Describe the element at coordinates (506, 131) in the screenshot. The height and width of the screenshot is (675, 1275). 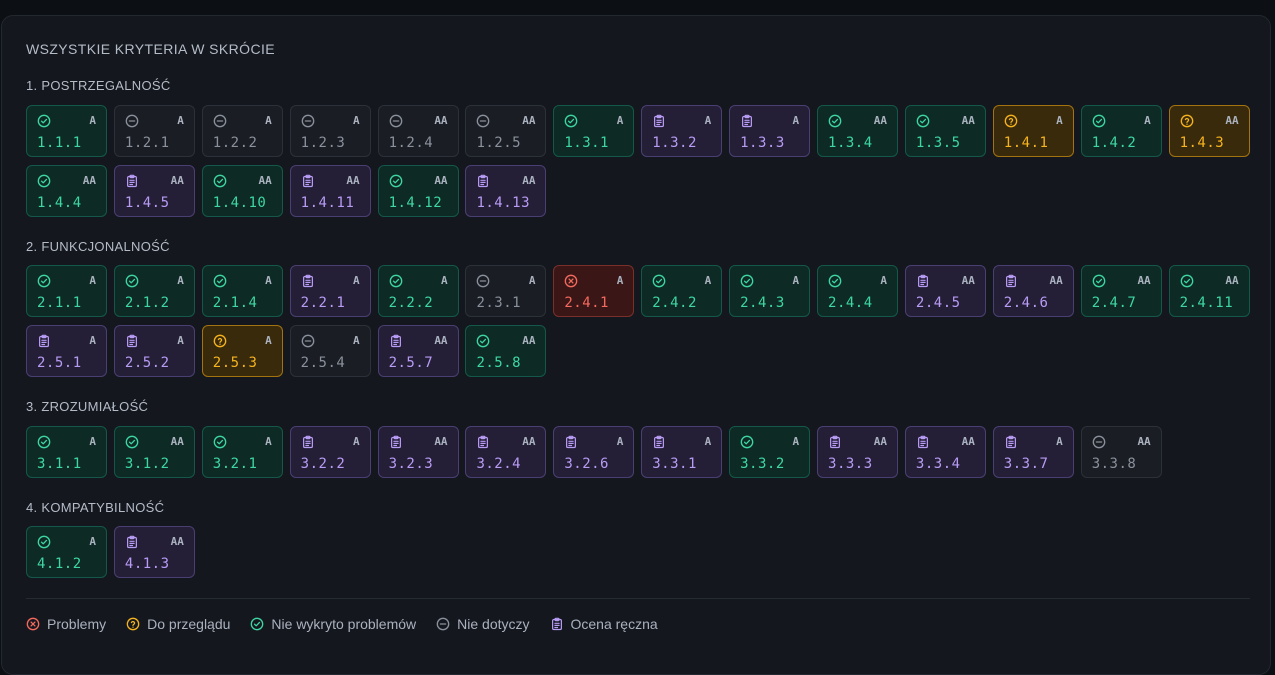
I see `criterion-chip-1-2-5: AA 1.2.5` at that location.